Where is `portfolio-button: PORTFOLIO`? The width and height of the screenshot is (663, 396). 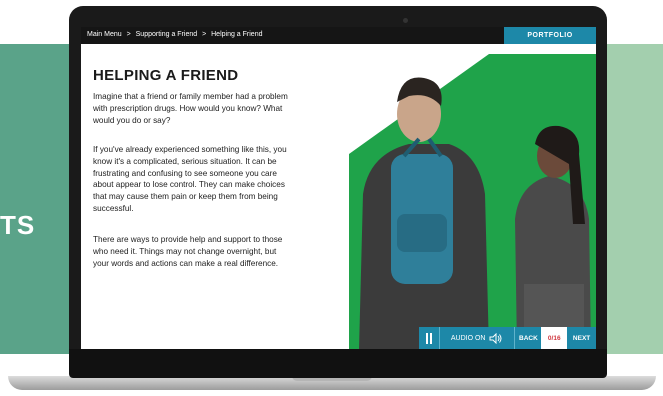 portfolio-button: PORTFOLIO is located at coordinates (550, 35).